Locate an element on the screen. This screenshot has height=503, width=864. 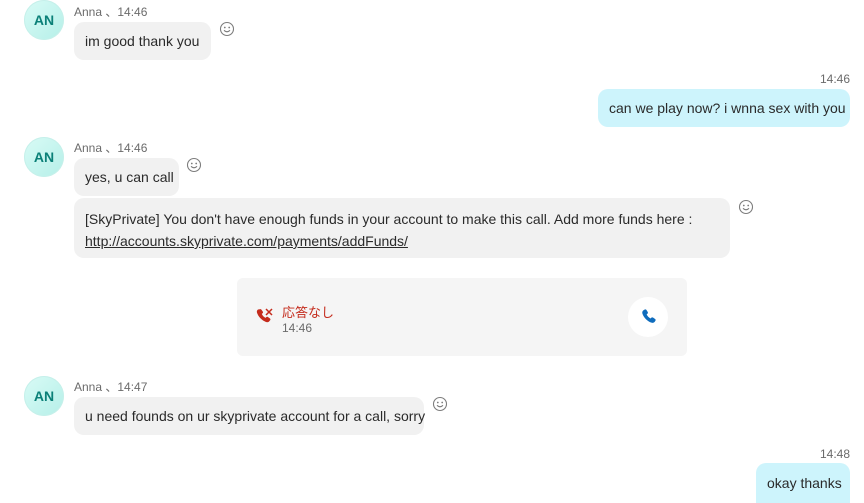
incoming-message-bubble: im good thank you is located at coordinates (142, 41).